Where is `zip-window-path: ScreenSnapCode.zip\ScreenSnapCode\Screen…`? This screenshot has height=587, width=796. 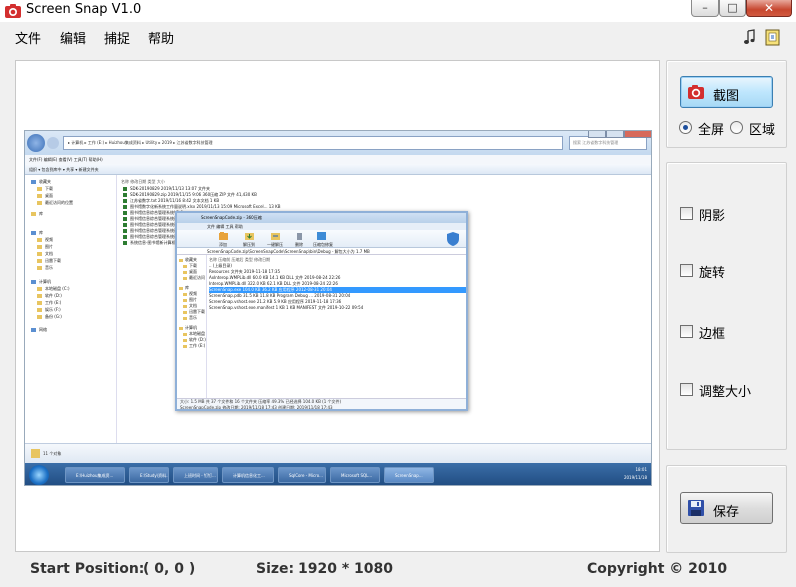 zip-window-path: ScreenSnapCode.zip\ScreenSnapCode\Screen… is located at coordinates (321, 251).